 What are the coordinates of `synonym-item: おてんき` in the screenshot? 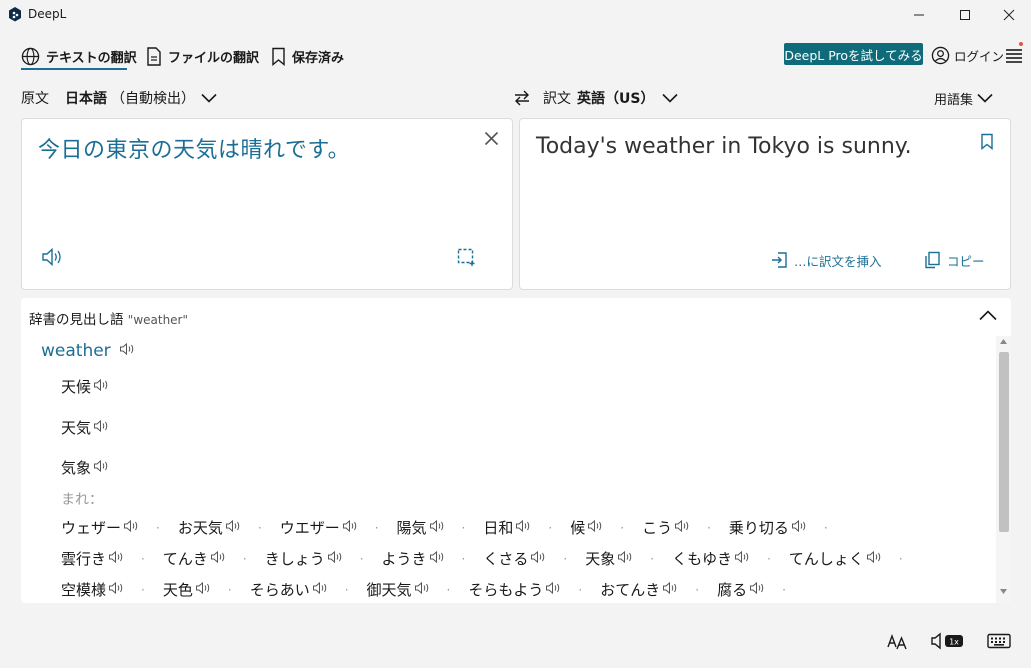 It's located at (639, 589).